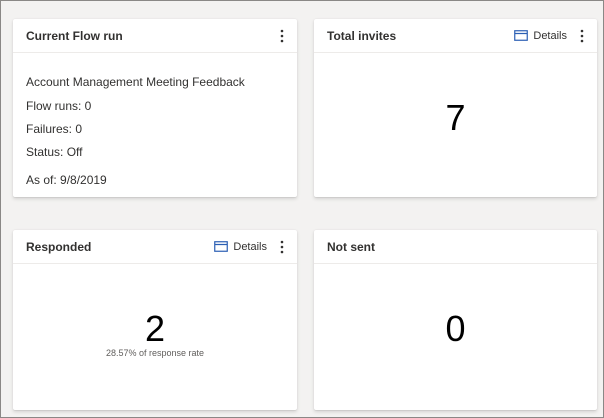 This screenshot has height=418, width=604. Describe the element at coordinates (455, 328) in the screenshot. I see `not-sent-value: 0` at that location.